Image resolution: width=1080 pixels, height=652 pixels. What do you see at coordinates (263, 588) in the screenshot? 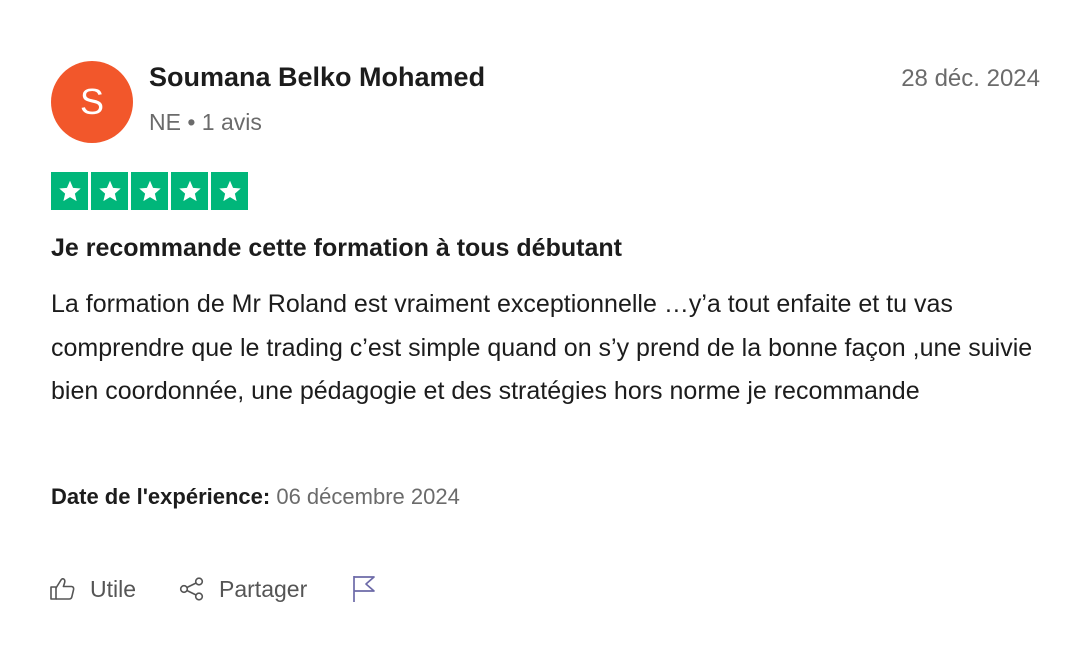
I see `share-label: Partager` at bounding box center [263, 588].